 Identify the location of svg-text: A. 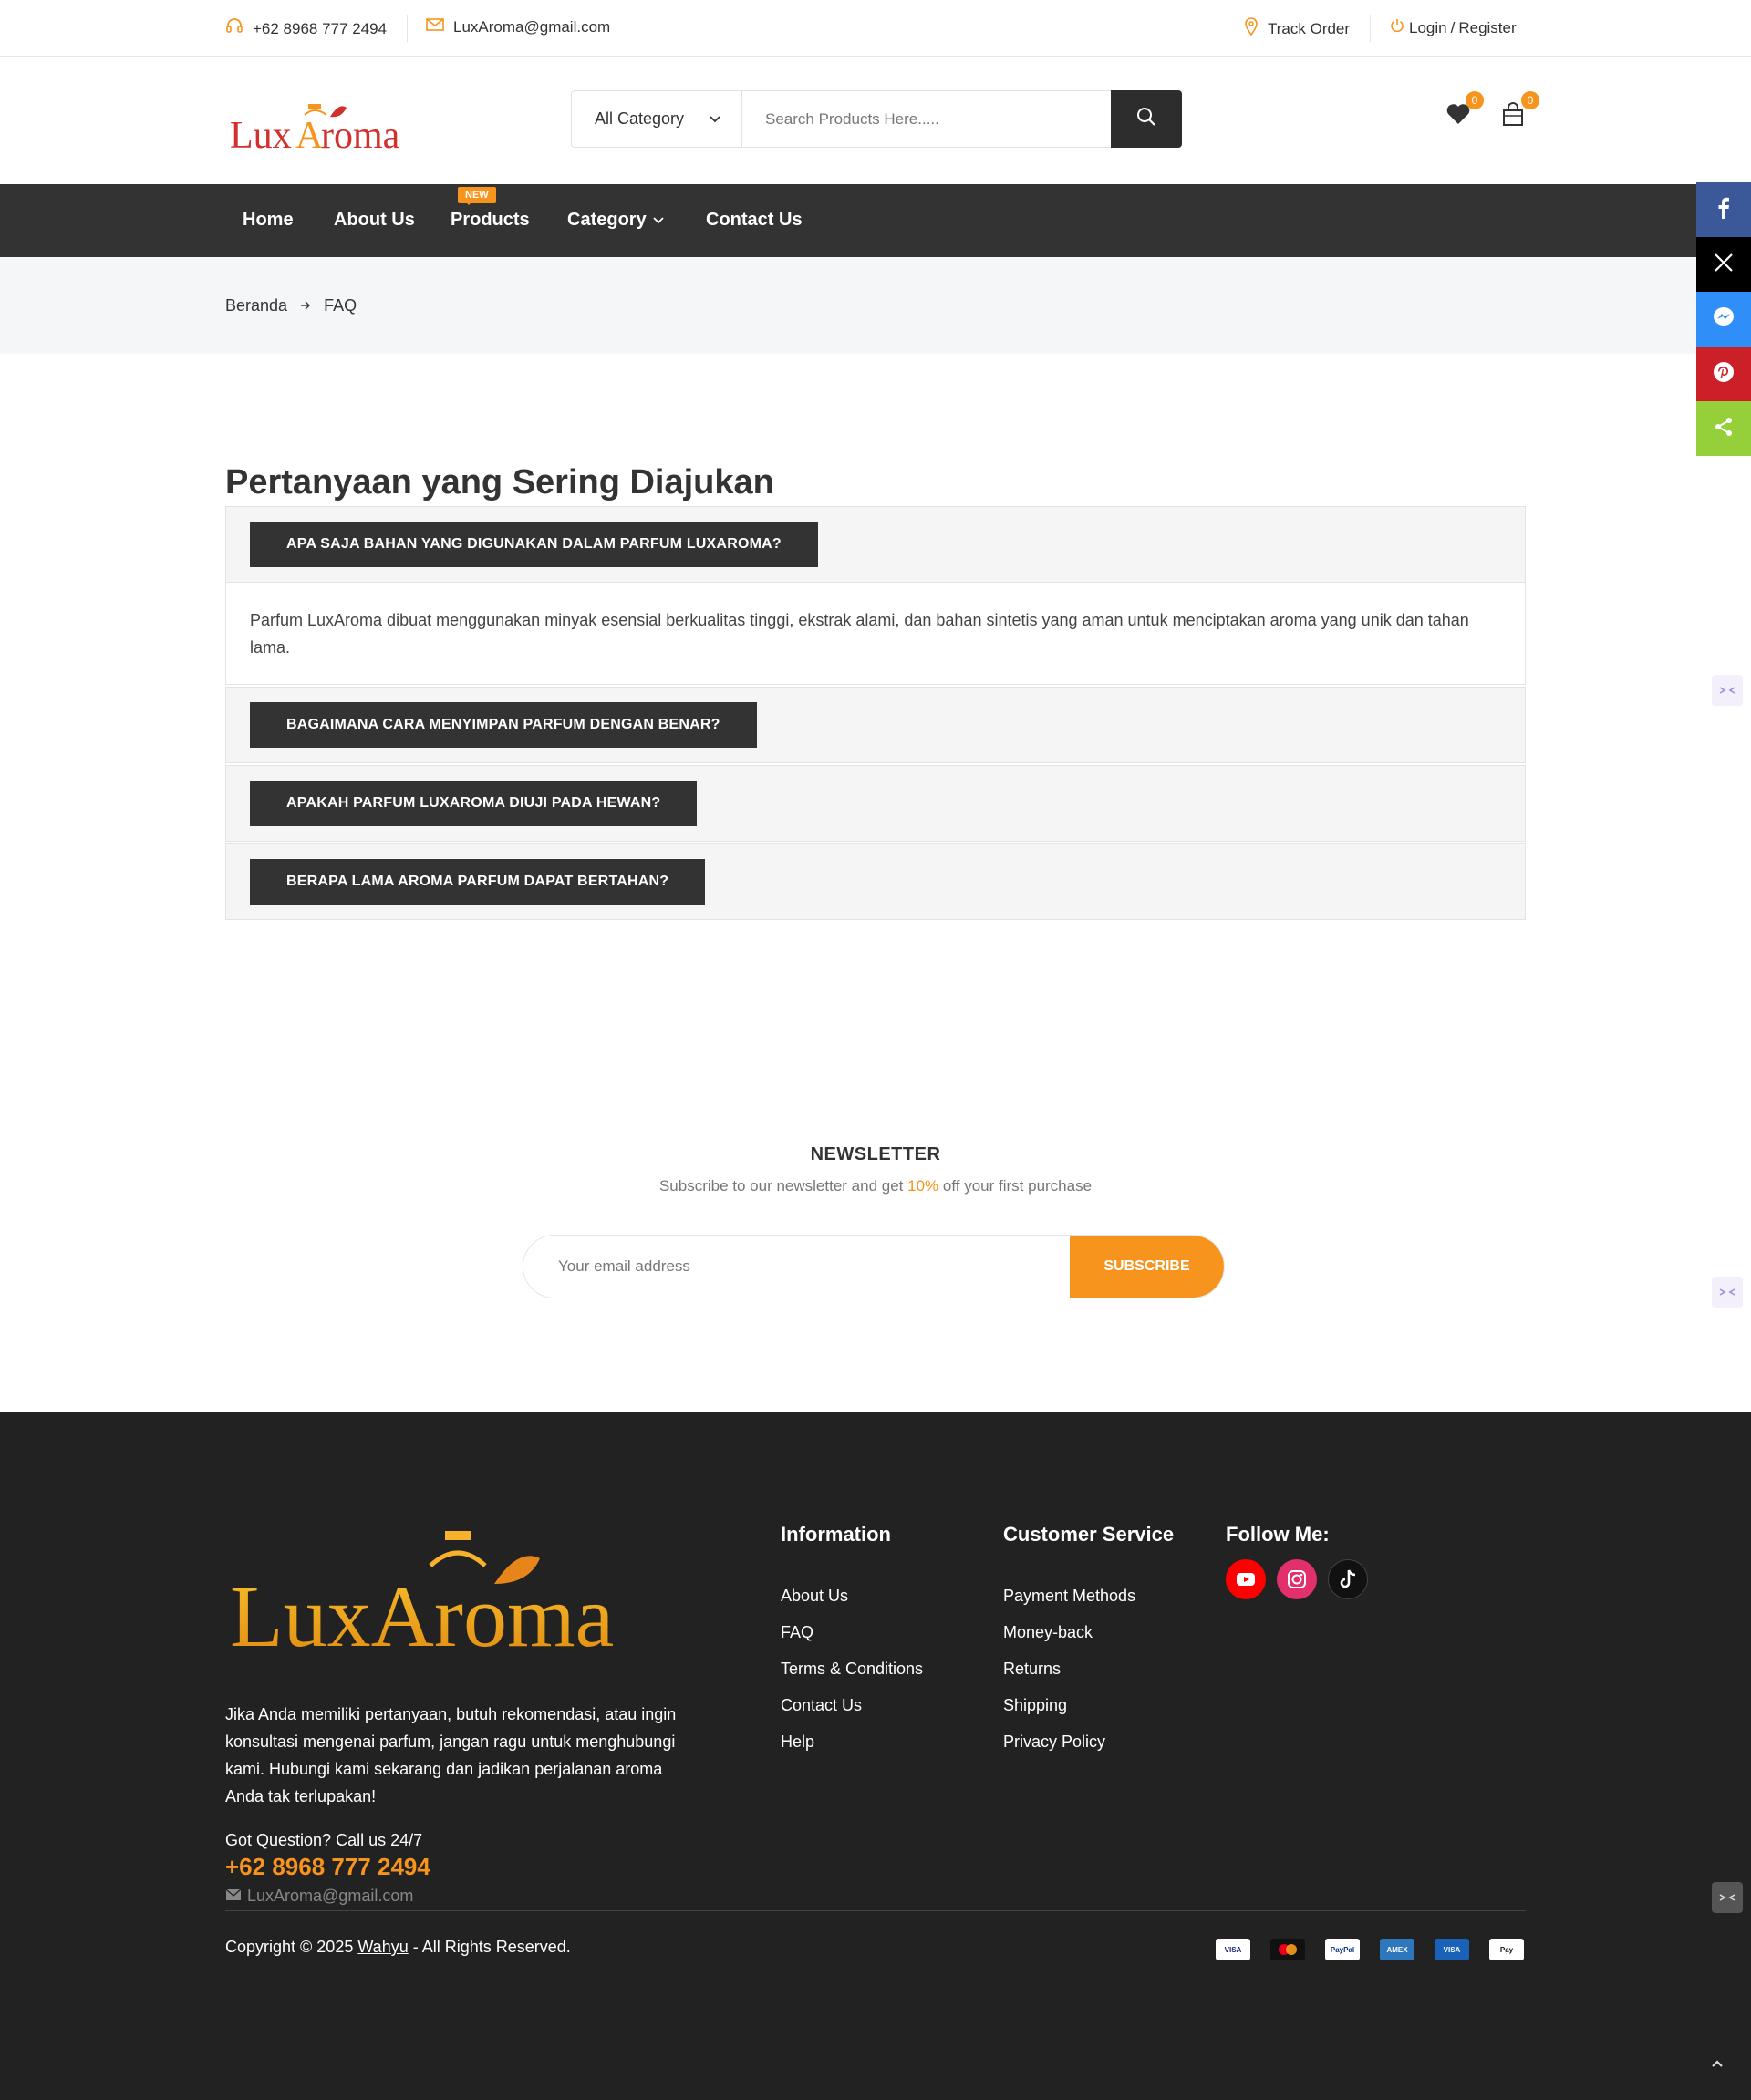
(309, 136).